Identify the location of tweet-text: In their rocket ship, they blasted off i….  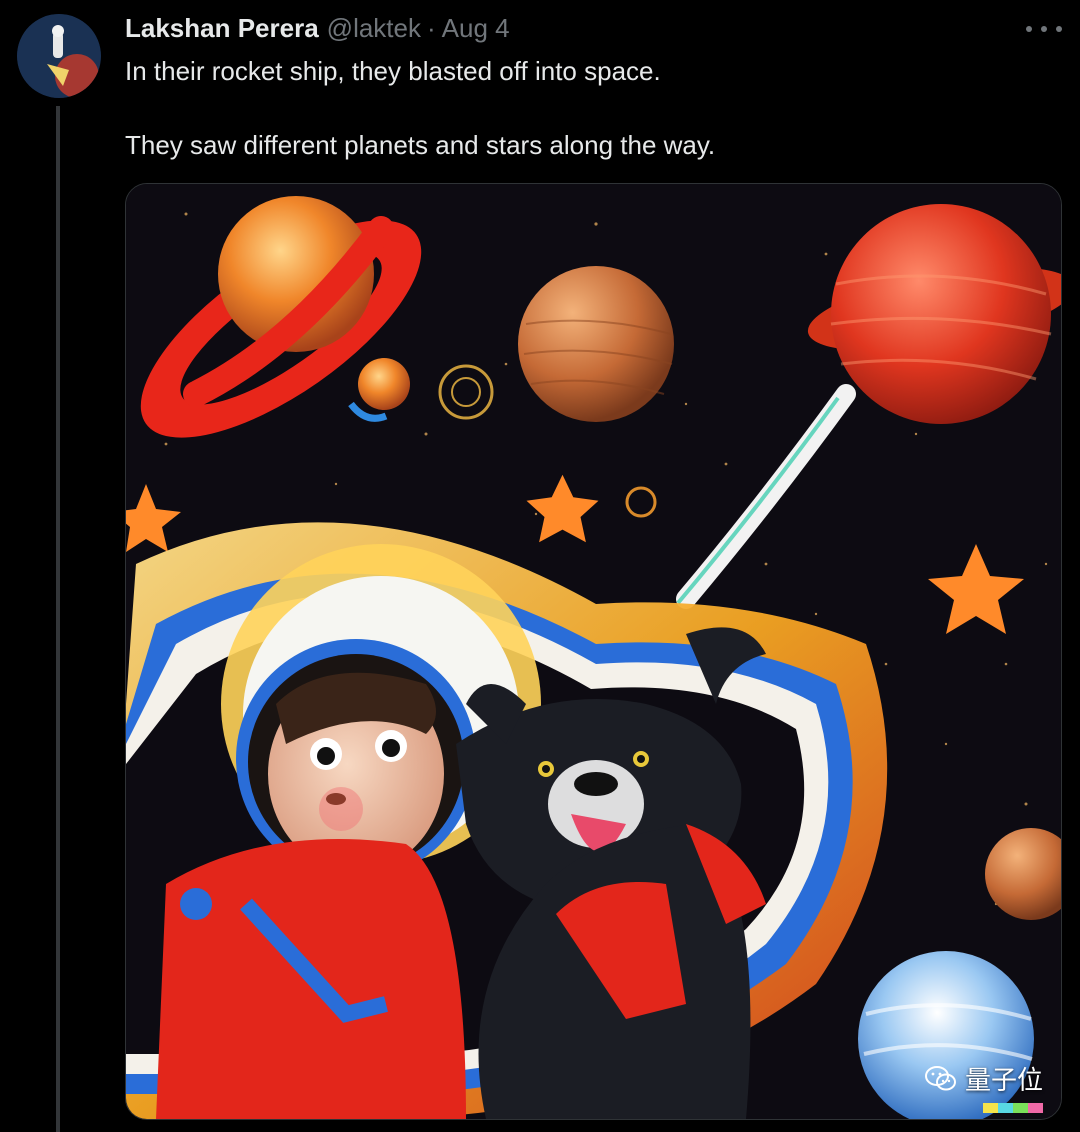
(575, 108).